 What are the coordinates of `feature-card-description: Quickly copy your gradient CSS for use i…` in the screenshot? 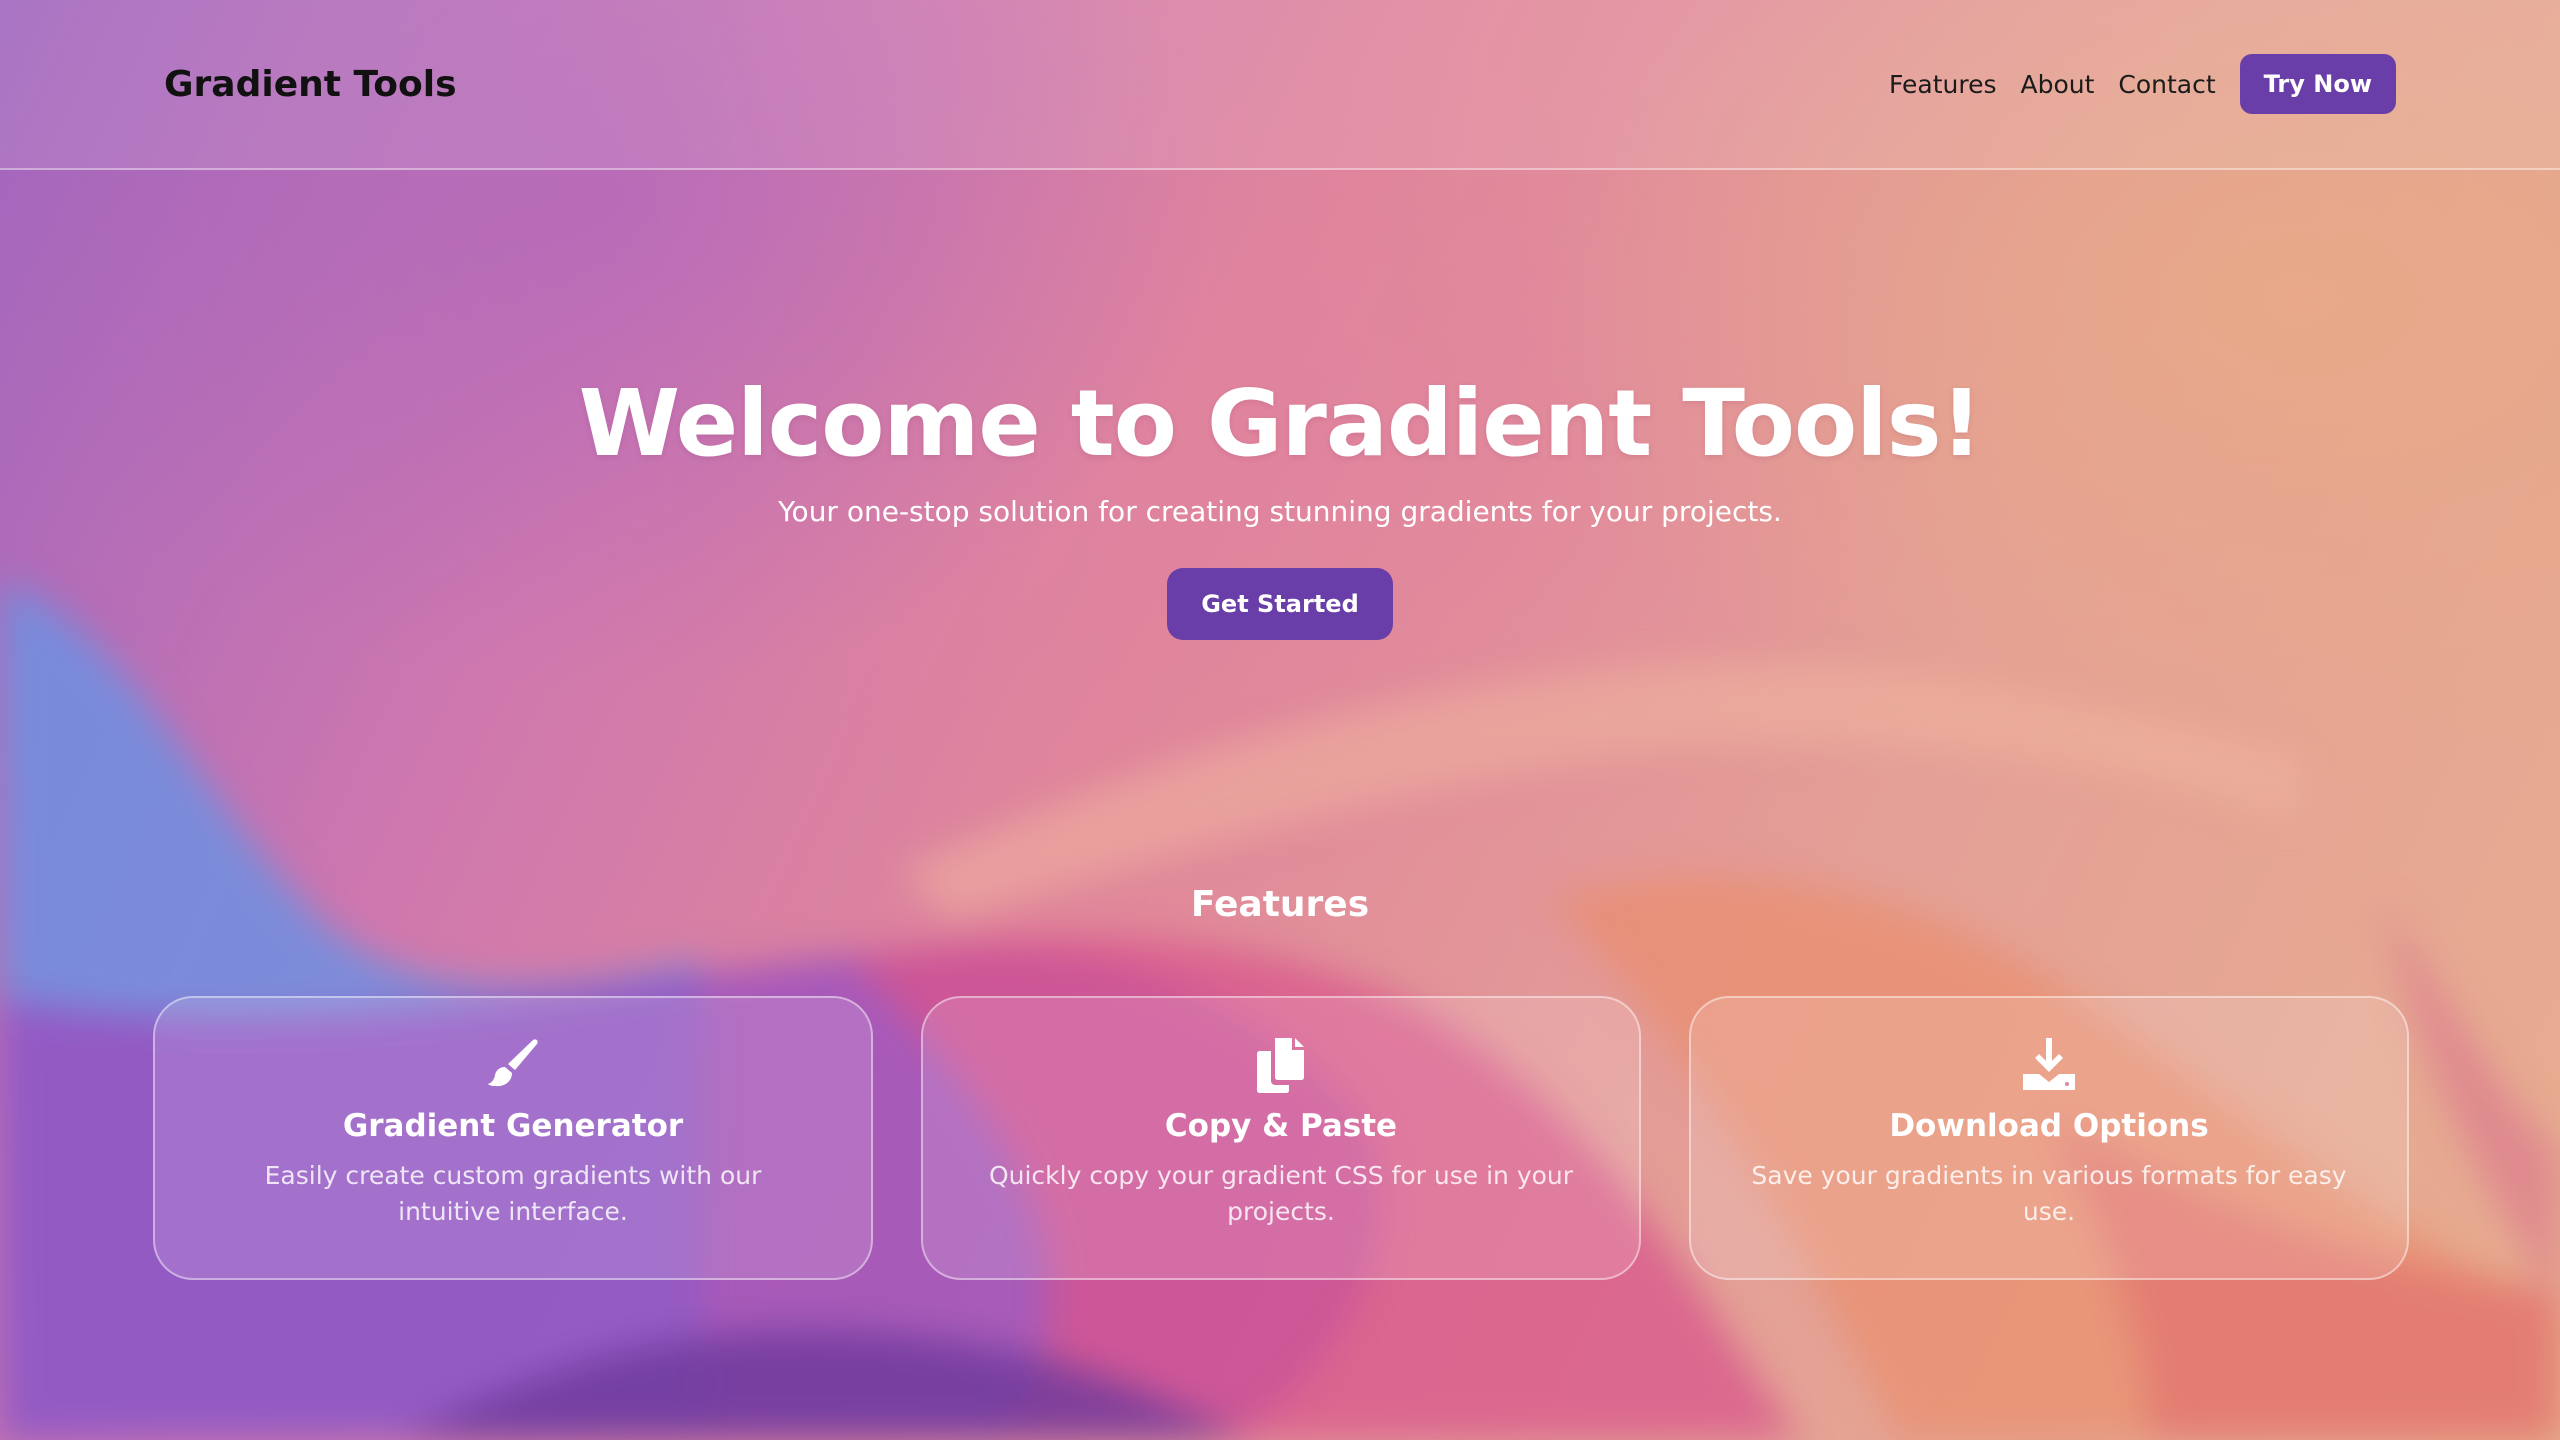 It's located at (1281, 1193).